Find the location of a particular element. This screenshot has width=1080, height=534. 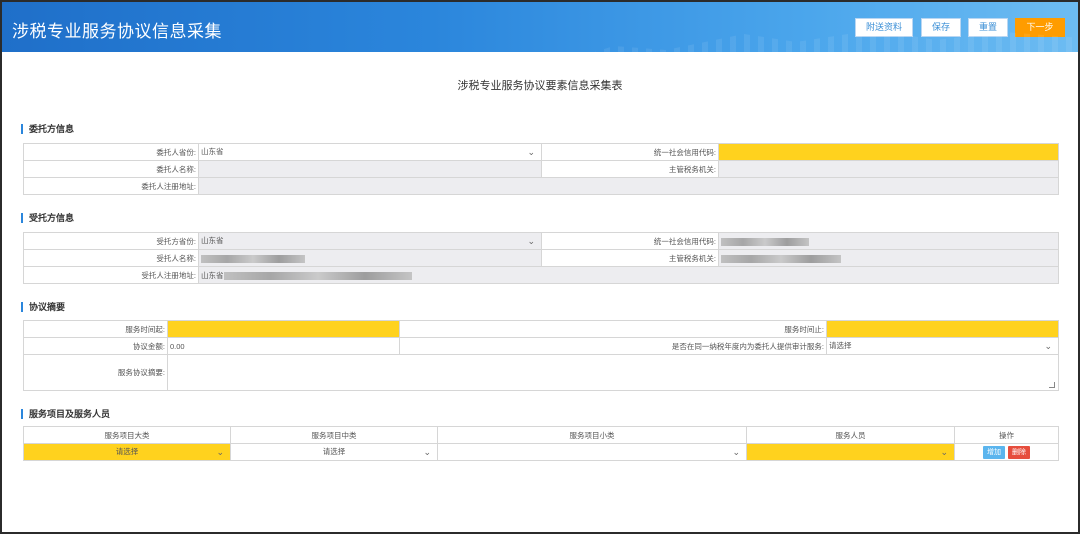

table-row: 请选择 ⌄ 请选择 ⌄ ⌄ ⌄ 增加 删除 is located at coordinates (541, 452).